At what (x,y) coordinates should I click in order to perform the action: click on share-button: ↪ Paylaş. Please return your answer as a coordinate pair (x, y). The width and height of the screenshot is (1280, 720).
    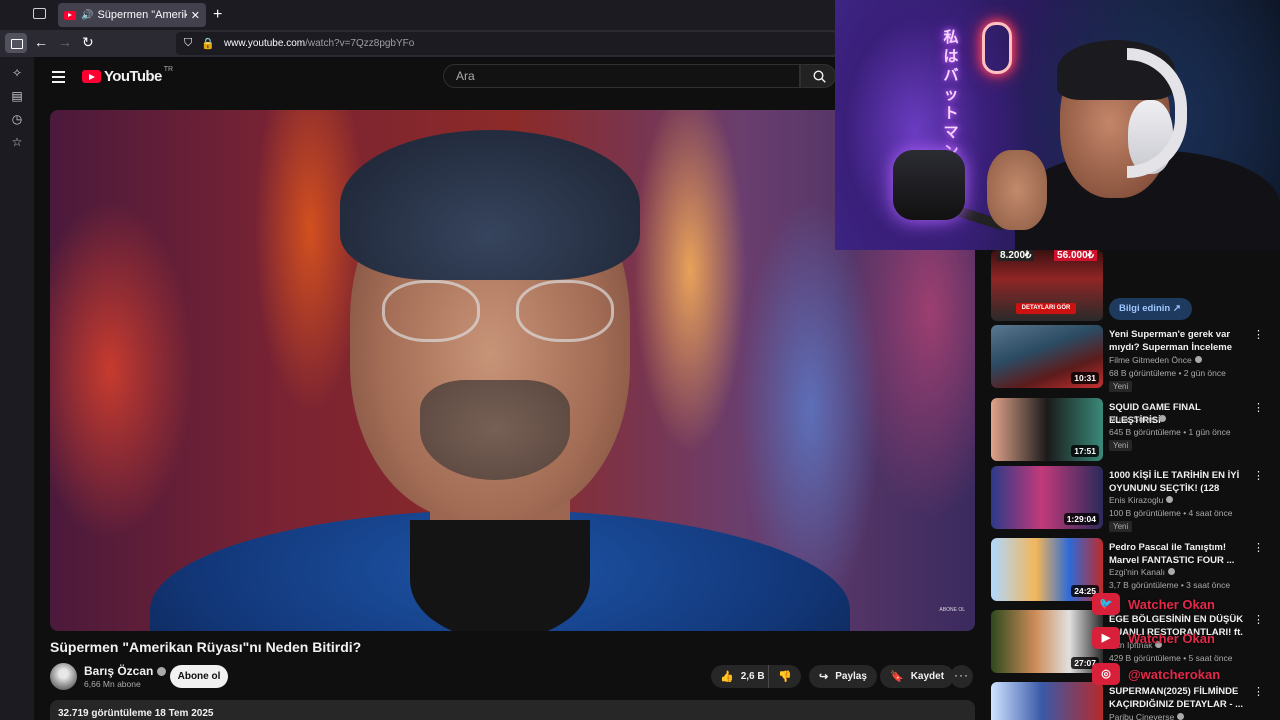
    Looking at the image, I should click on (843, 676).